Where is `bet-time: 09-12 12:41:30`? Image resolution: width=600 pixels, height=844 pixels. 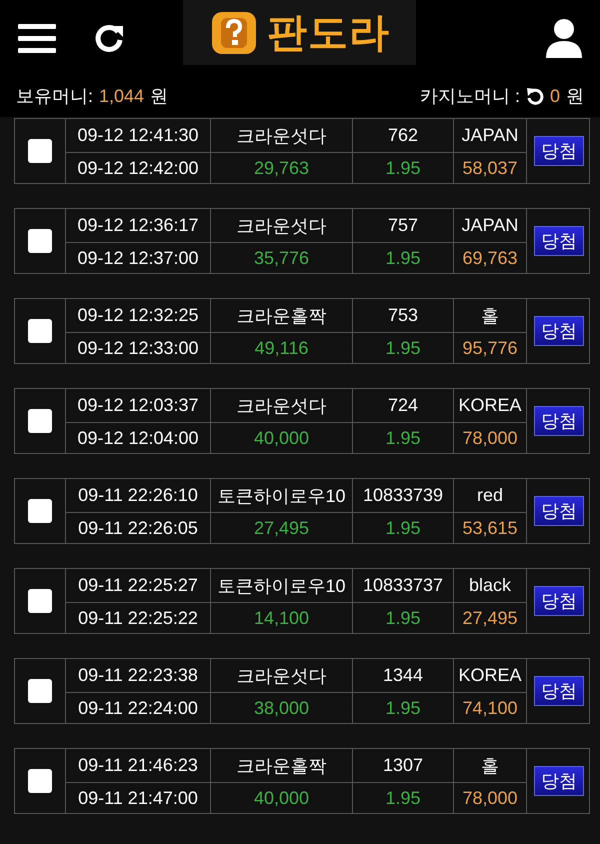 bet-time: 09-12 12:41:30 is located at coordinates (138, 136).